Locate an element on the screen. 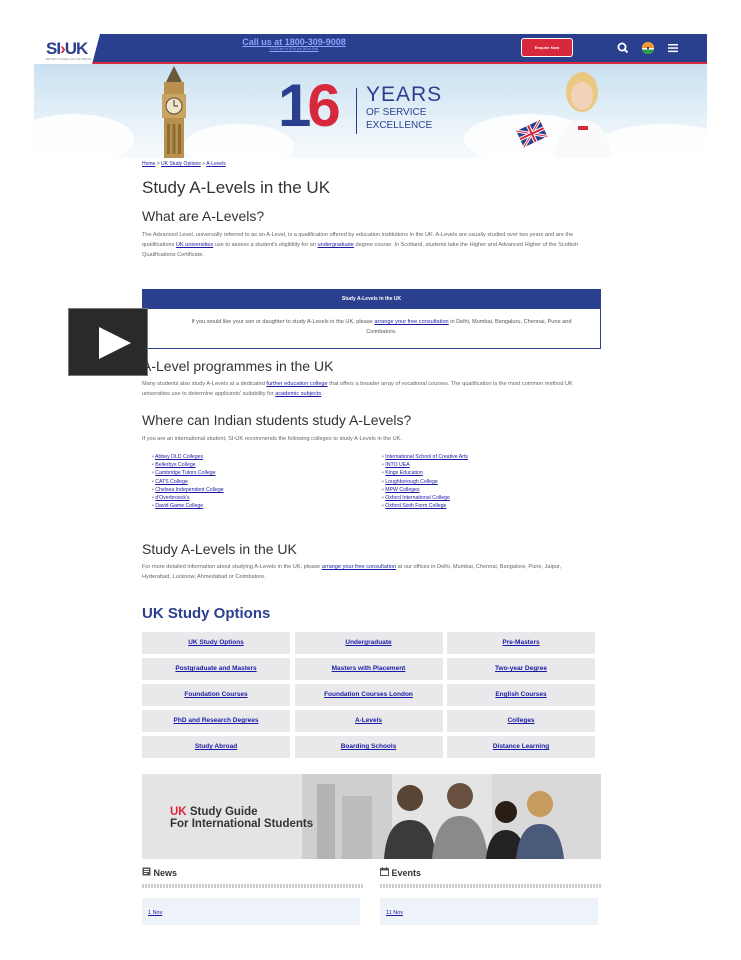 The image size is (741, 960). list-item: MPW Colleges is located at coordinates (425, 490).